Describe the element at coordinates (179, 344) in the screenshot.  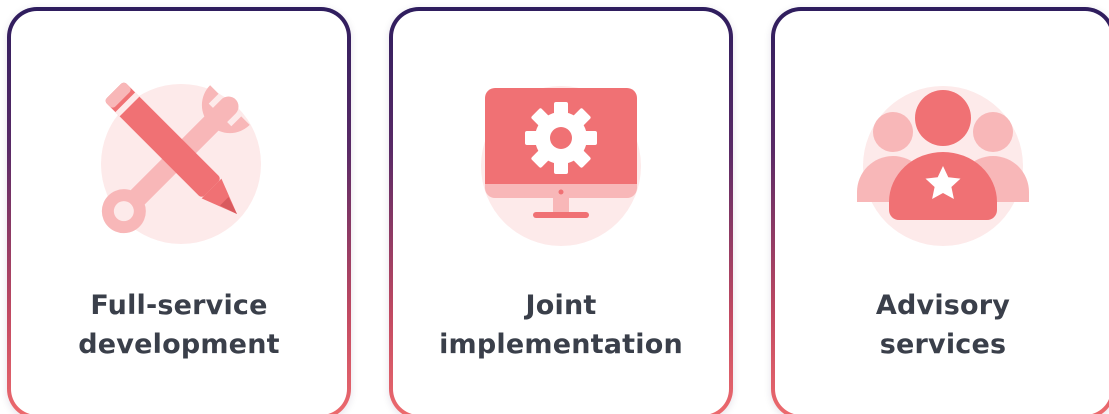
I see `card-label-line2: development` at that location.